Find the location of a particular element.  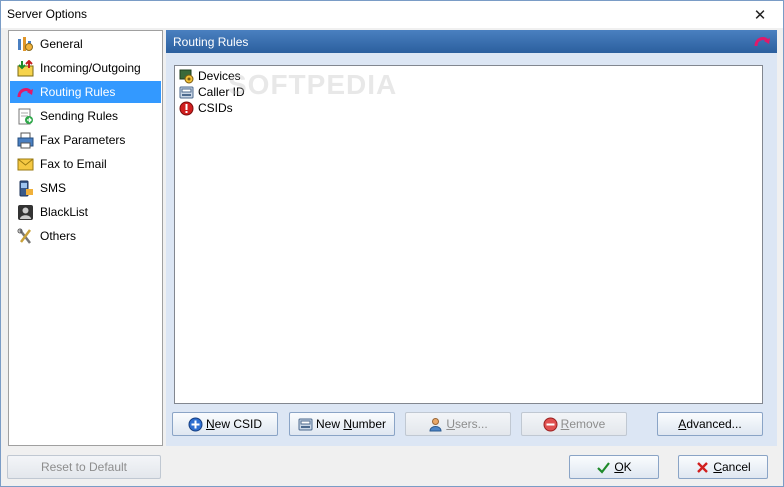

reset-to-default-button: Reset to Default is located at coordinates (84, 467).